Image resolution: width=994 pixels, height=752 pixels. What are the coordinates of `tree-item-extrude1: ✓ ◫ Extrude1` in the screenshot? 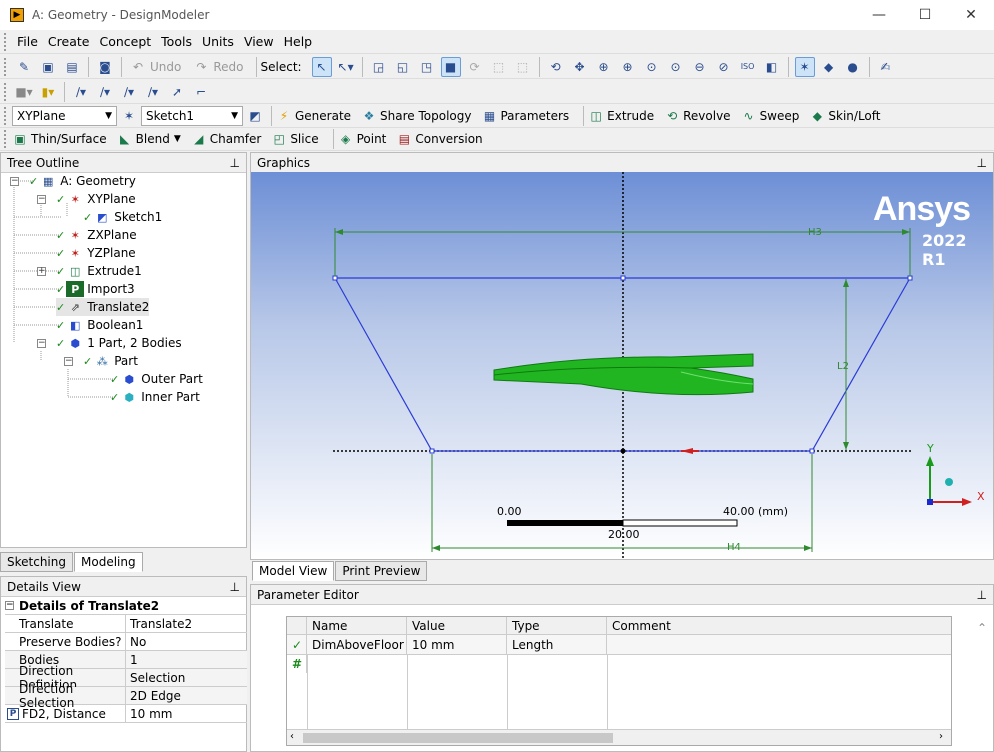 It's located at (99, 271).